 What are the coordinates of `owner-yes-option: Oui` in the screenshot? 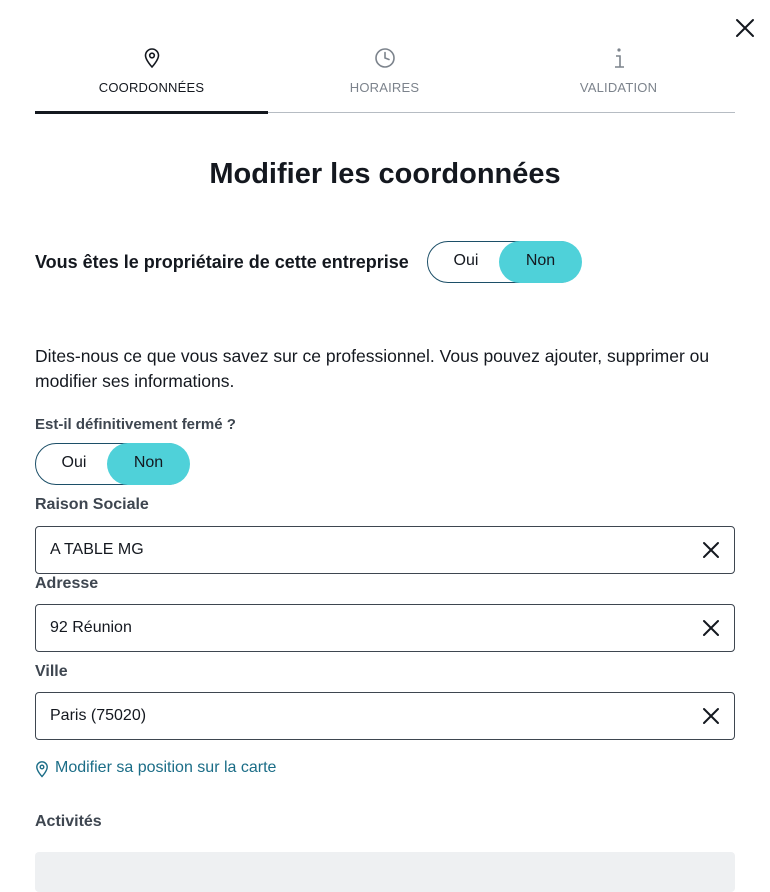 It's located at (466, 262).